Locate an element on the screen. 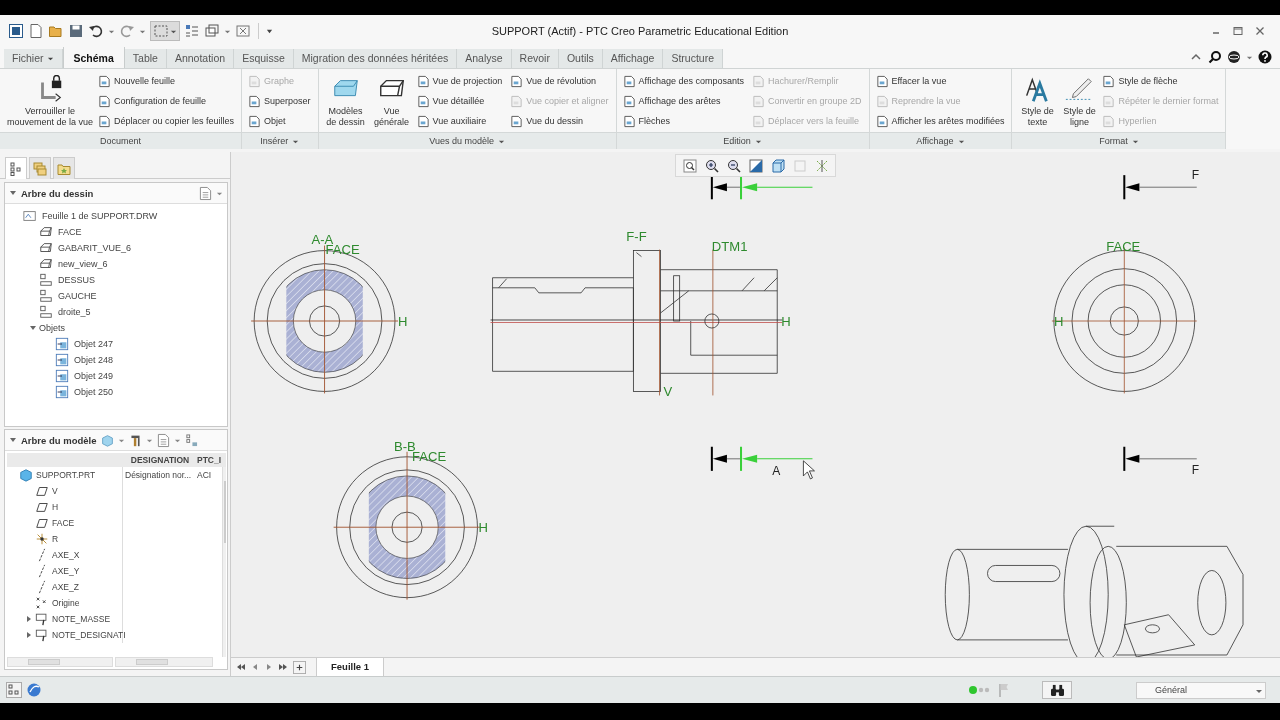 The height and width of the screenshot is (720, 1280). save-button is located at coordinates (76, 31).